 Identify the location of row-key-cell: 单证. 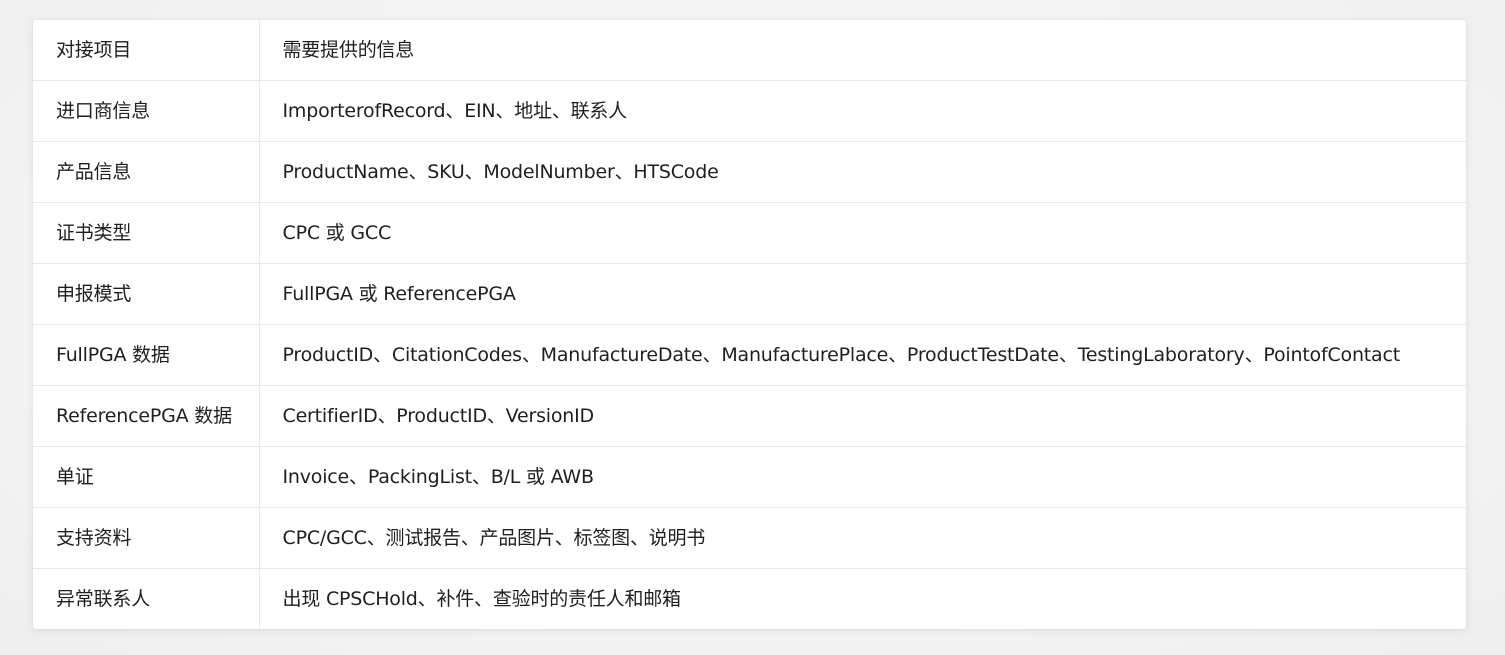
(146, 477).